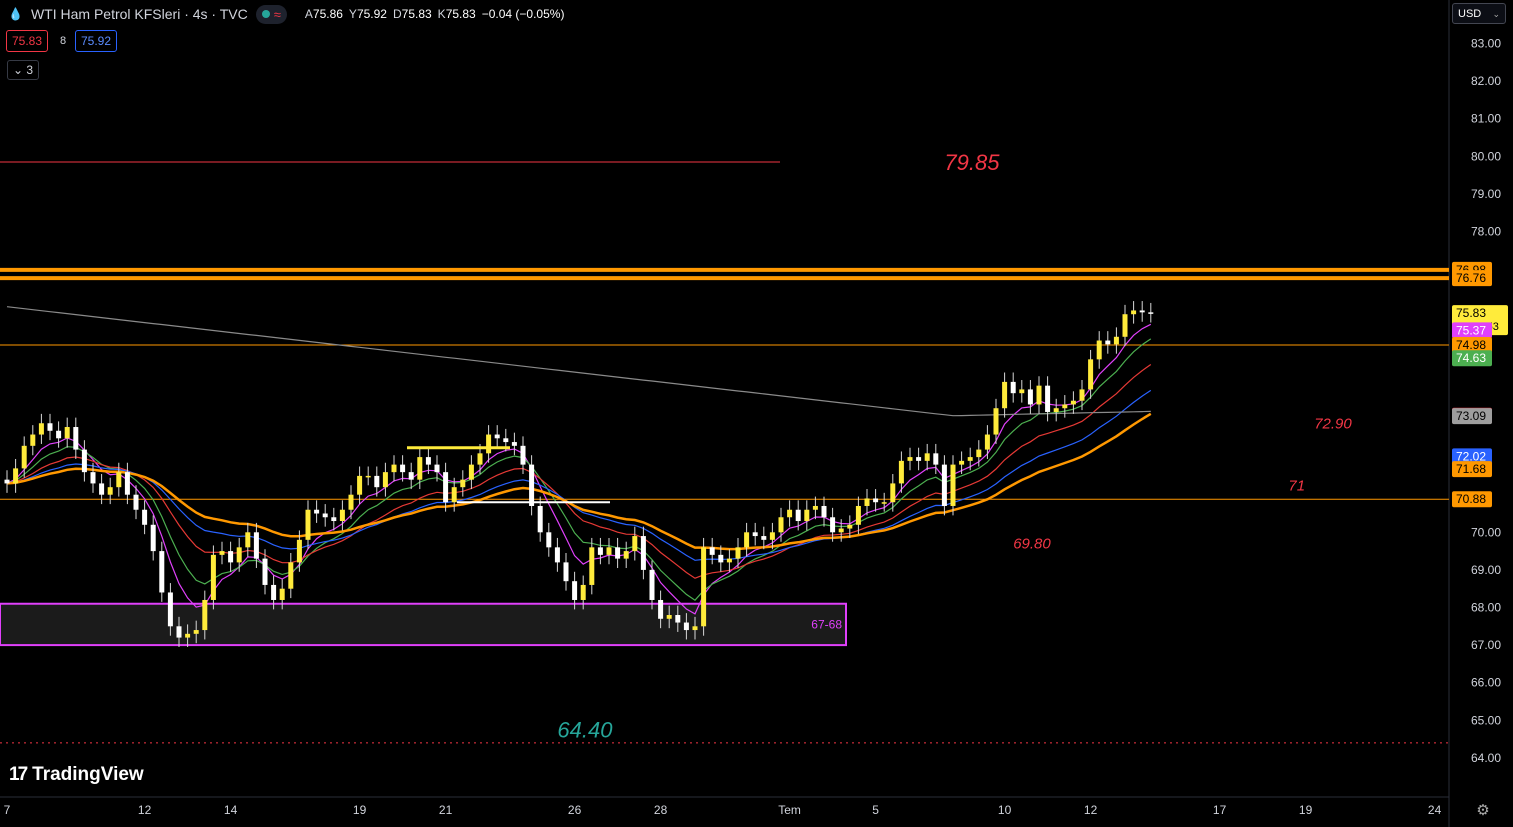 The width and height of the screenshot is (1513, 827). Describe the element at coordinates (1486, 683) in the screenshot. I see `price-tick-10: 66.00` at that location.